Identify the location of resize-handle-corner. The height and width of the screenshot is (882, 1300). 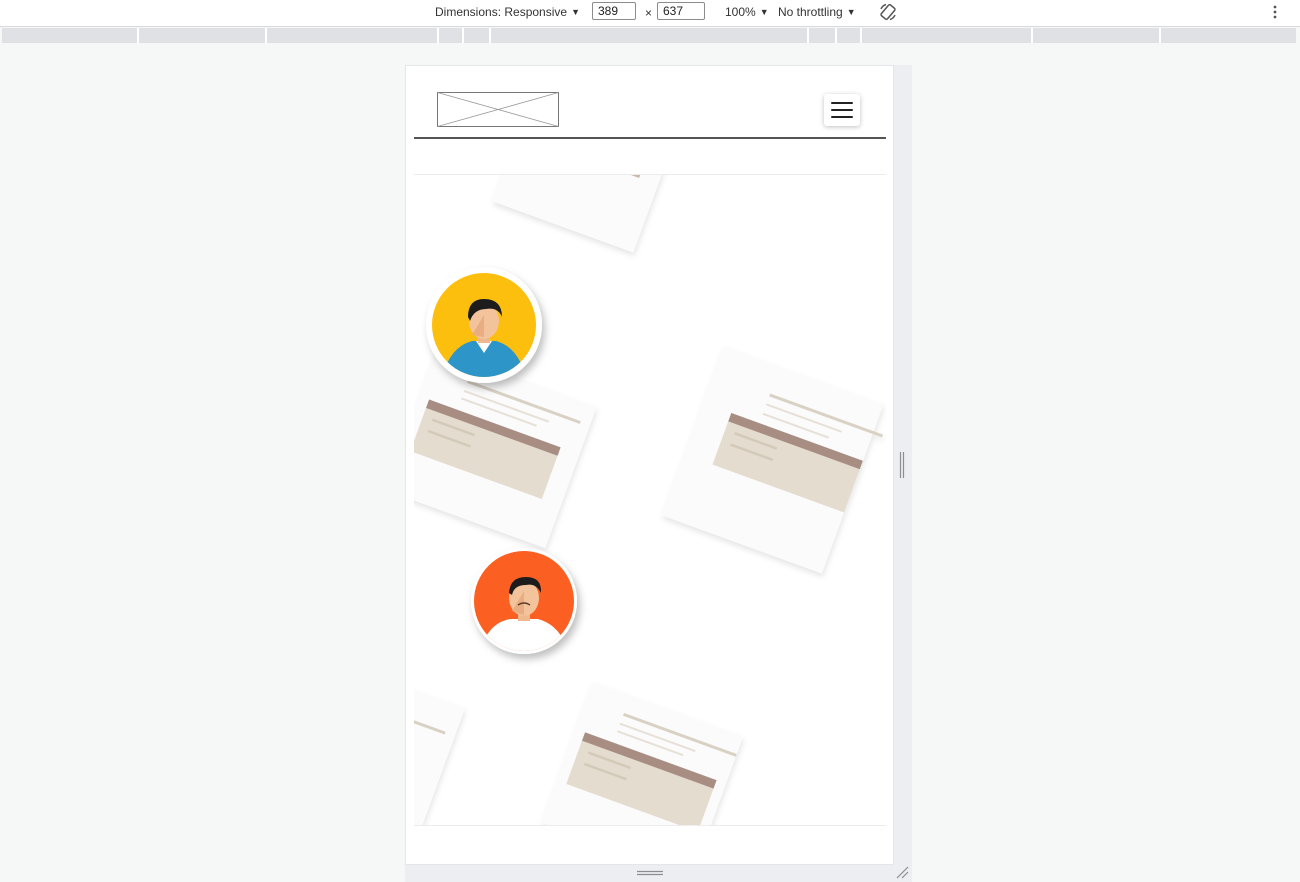
(902, 872).